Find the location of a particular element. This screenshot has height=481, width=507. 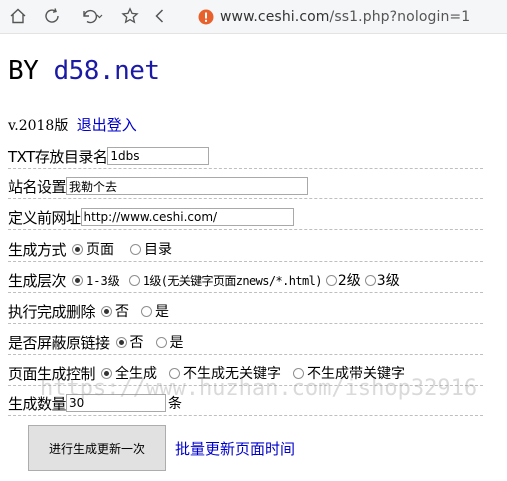

delete-row: 执行完成删除 否 是 is located at coordinates (245, 311).